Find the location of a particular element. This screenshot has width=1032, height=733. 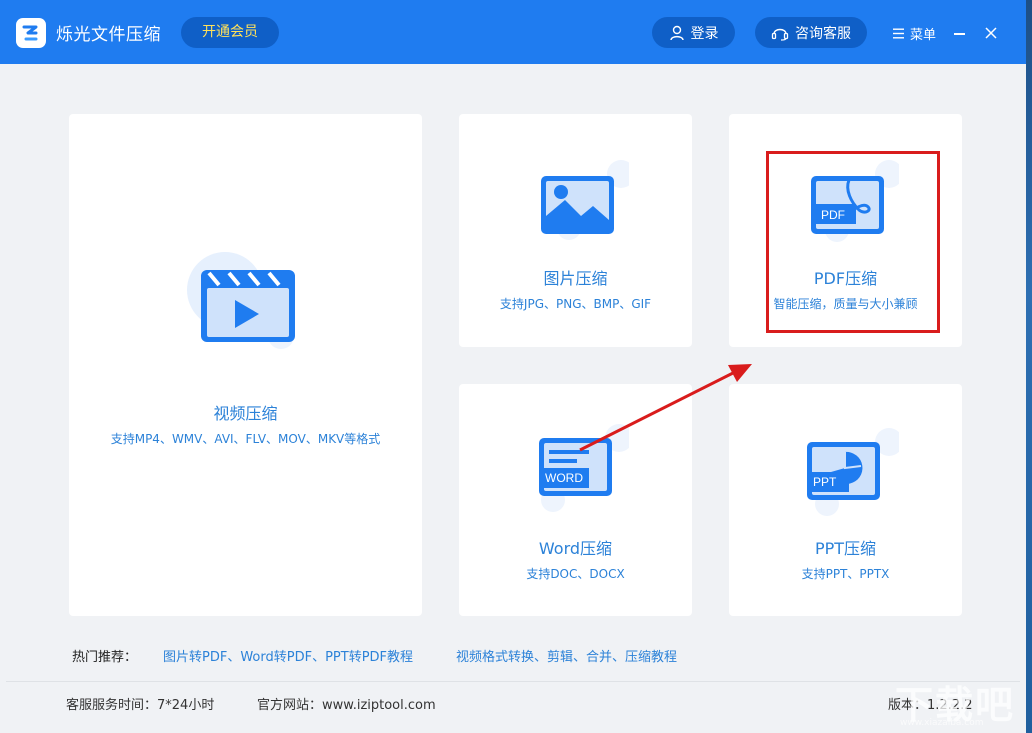

word-icon: WORD is located at coordinates (581, 471).